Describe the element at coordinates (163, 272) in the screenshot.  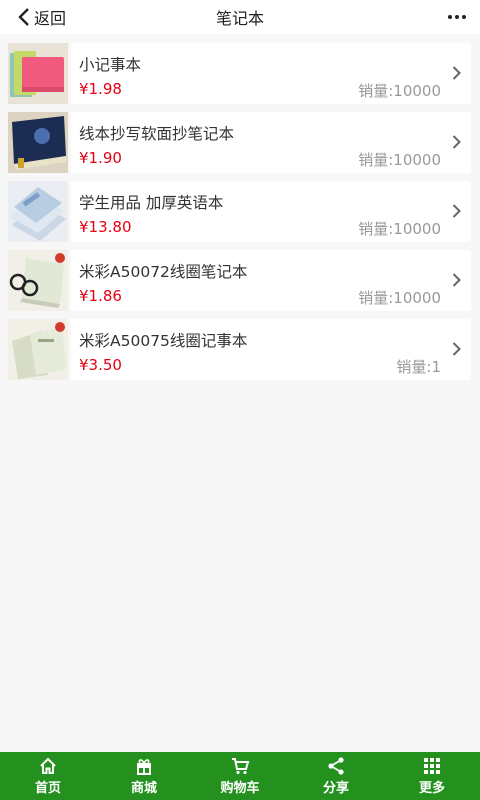
I see `product-name: 米彩A50072线圈笔记本` at that location.